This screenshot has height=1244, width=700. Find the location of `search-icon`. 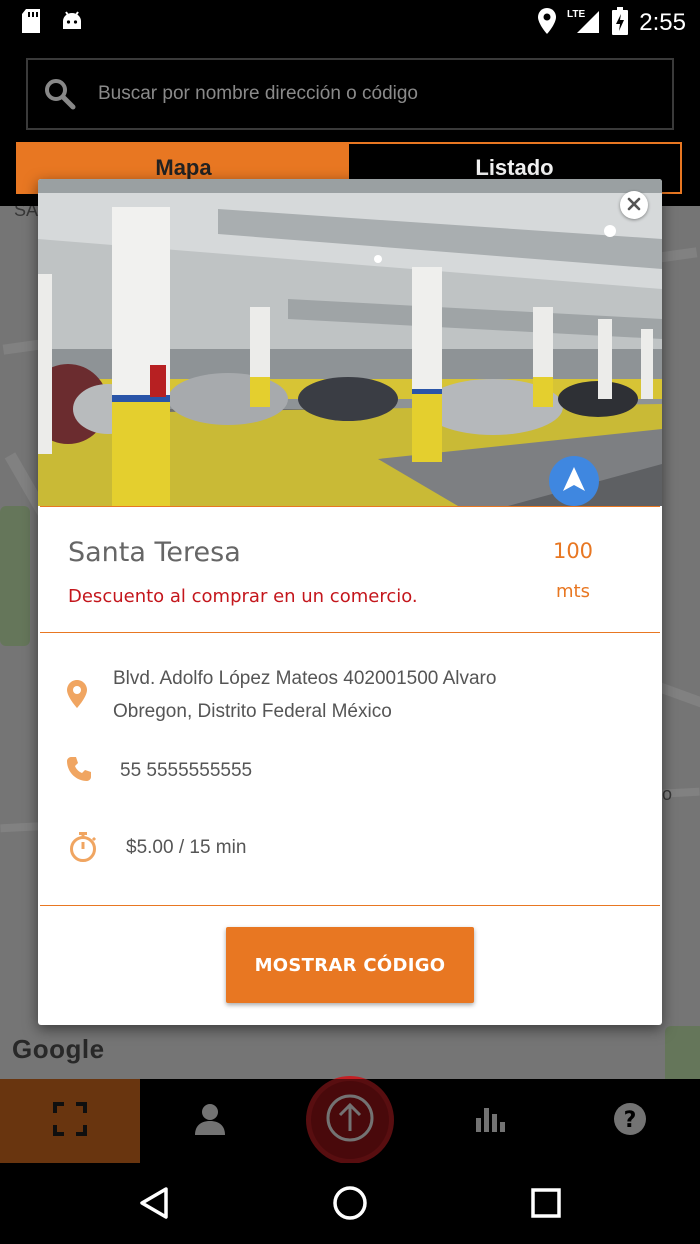

search-icon is located at coordinates (60, 94).